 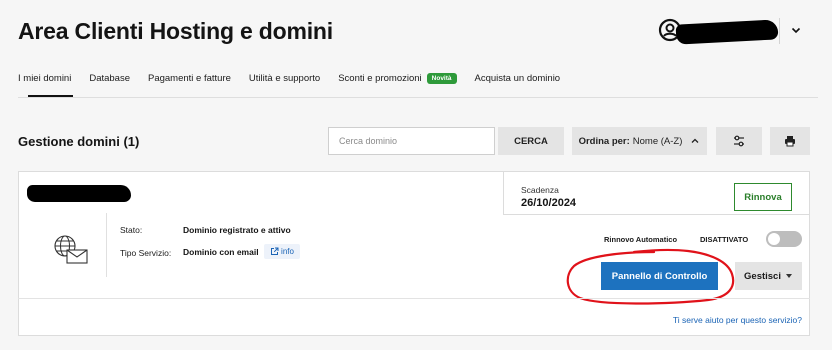 What do you see at coordinates (788, 276) in the screenshot?
I see `caret-down-icon` at bounding box center [788, 276].